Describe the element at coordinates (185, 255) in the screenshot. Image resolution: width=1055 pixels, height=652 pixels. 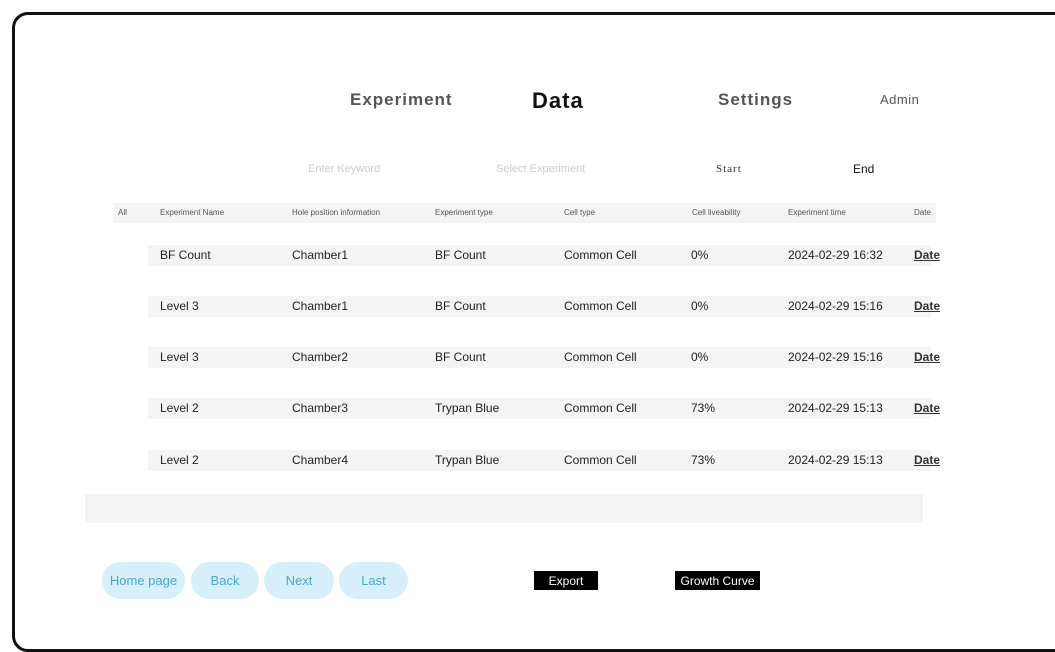
I see `cell-experiment-name: BF Count` at that location.